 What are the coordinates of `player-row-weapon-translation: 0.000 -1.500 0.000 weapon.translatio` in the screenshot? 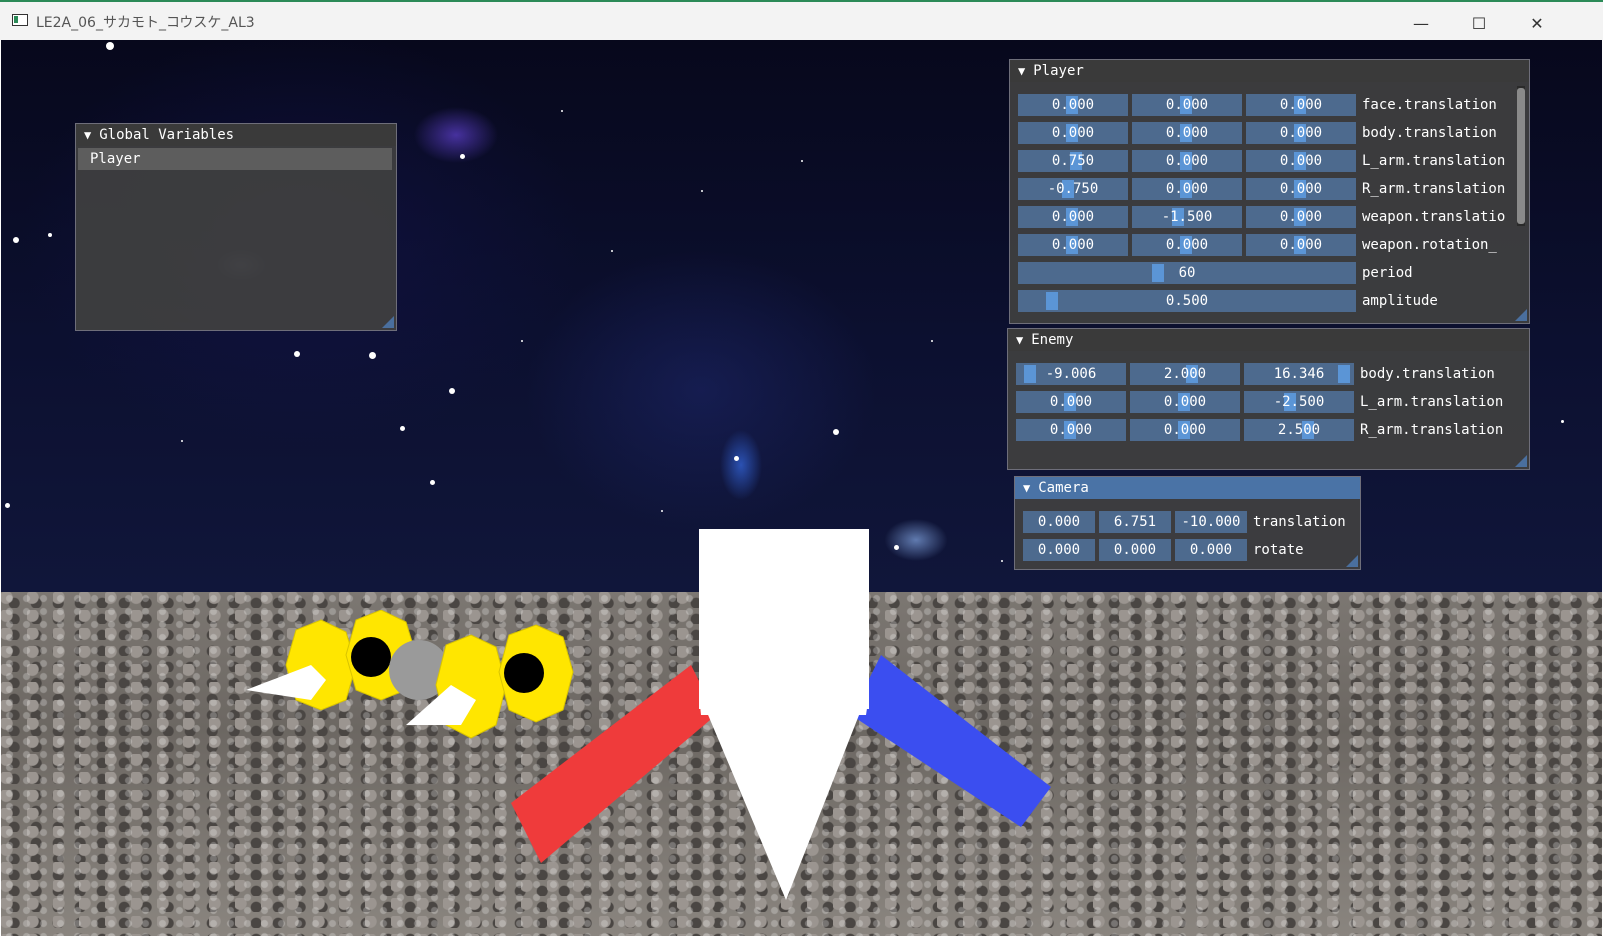 It's located at (1261, 217).